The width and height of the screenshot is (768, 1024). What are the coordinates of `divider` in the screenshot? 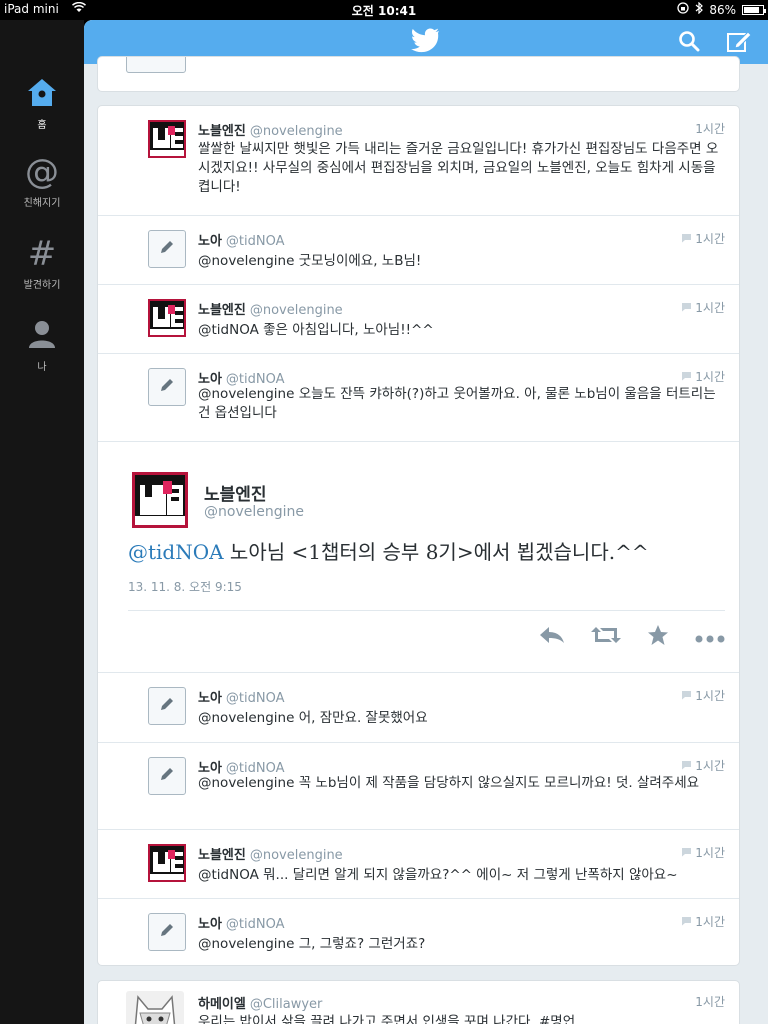 It's located at (426, 610).